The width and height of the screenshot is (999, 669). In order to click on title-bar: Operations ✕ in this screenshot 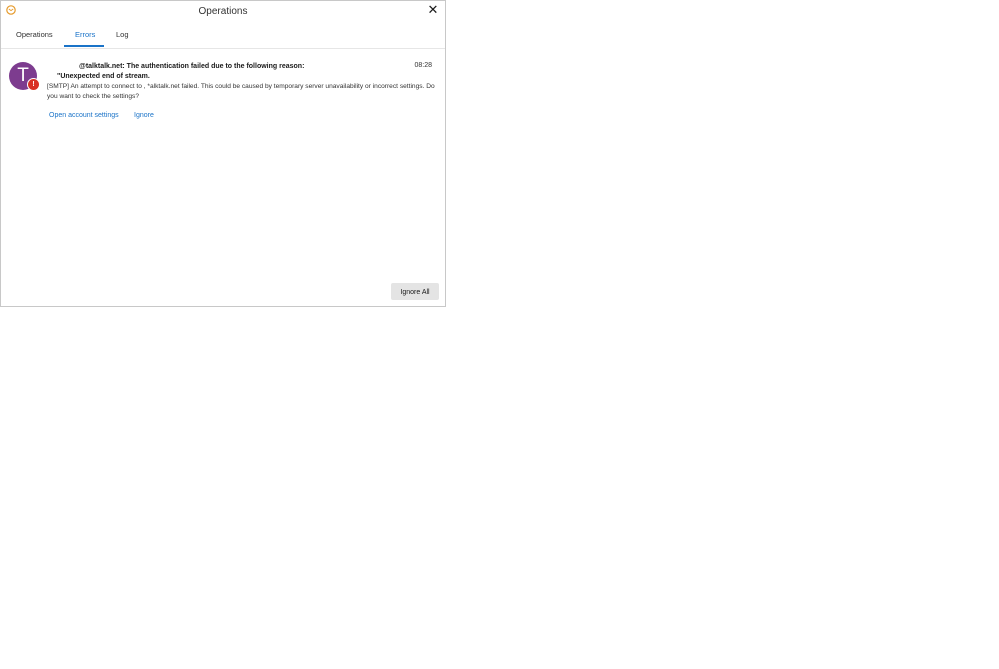, I will do `click(223, 11)`.